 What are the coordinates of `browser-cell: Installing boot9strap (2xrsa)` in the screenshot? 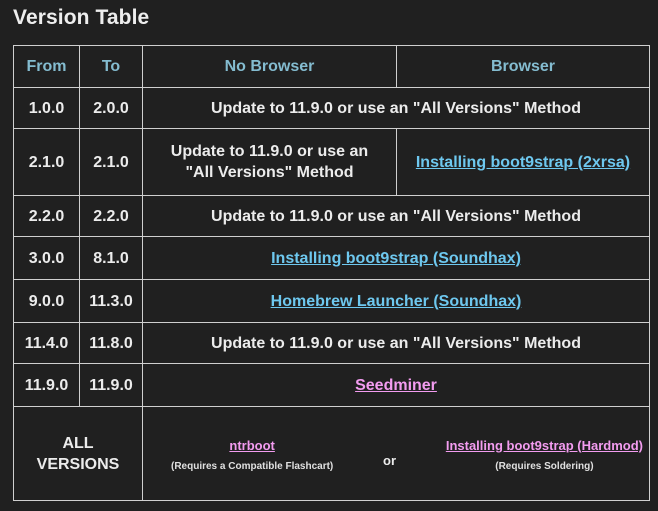 It's located at (523, 162).